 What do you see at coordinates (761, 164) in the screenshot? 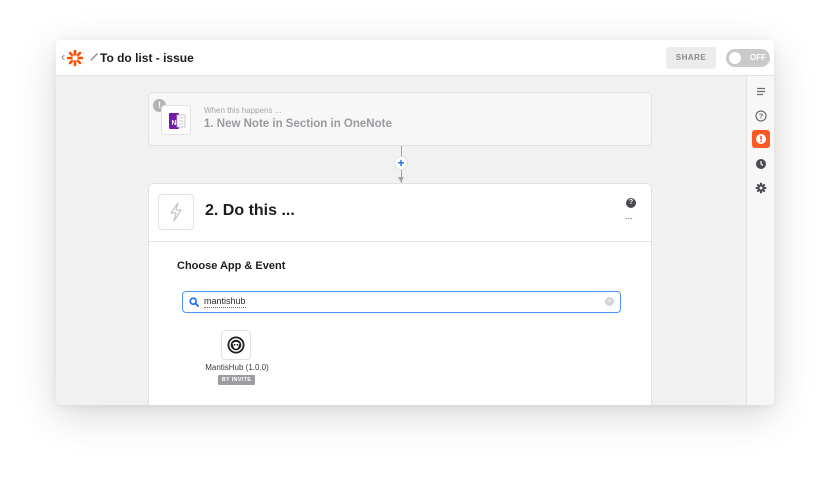
I see `history-icon` at bounding box center [761, 164].